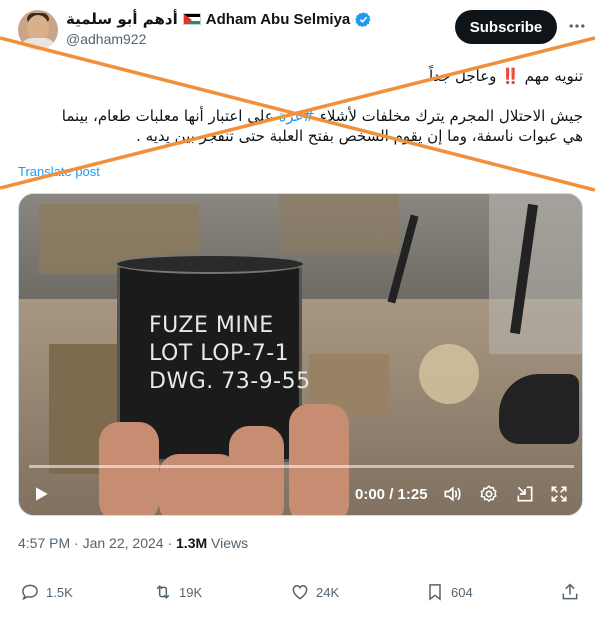 Image resolution: width=595 pixels, height=618 pixels. What do you see at coordinates (163, 592) in the screenshot?
I see `repost-icon` at bounding box center [163, 592].